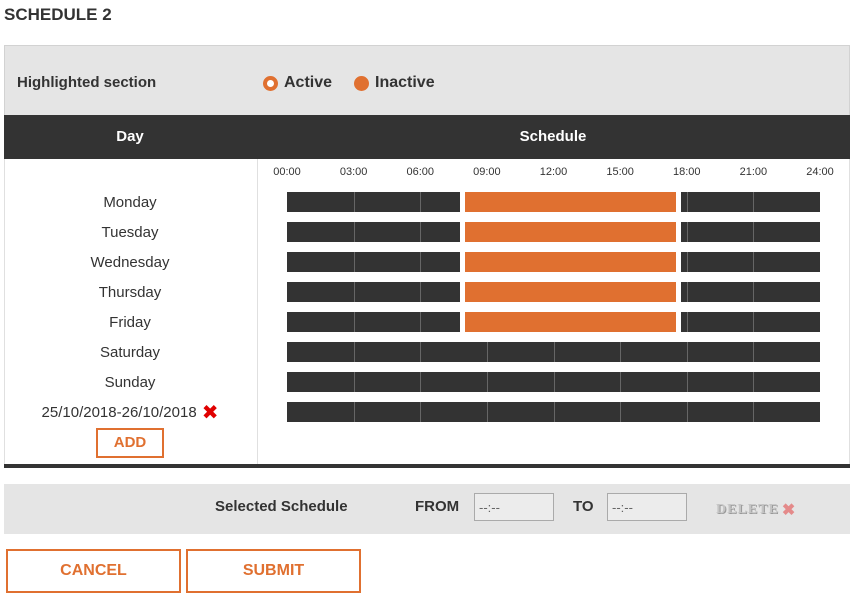 The width and height of the screenshot is (858, 602). Describe the element at coordinates (514, 507) in the screenshot. I see `from-time-input` at that location.